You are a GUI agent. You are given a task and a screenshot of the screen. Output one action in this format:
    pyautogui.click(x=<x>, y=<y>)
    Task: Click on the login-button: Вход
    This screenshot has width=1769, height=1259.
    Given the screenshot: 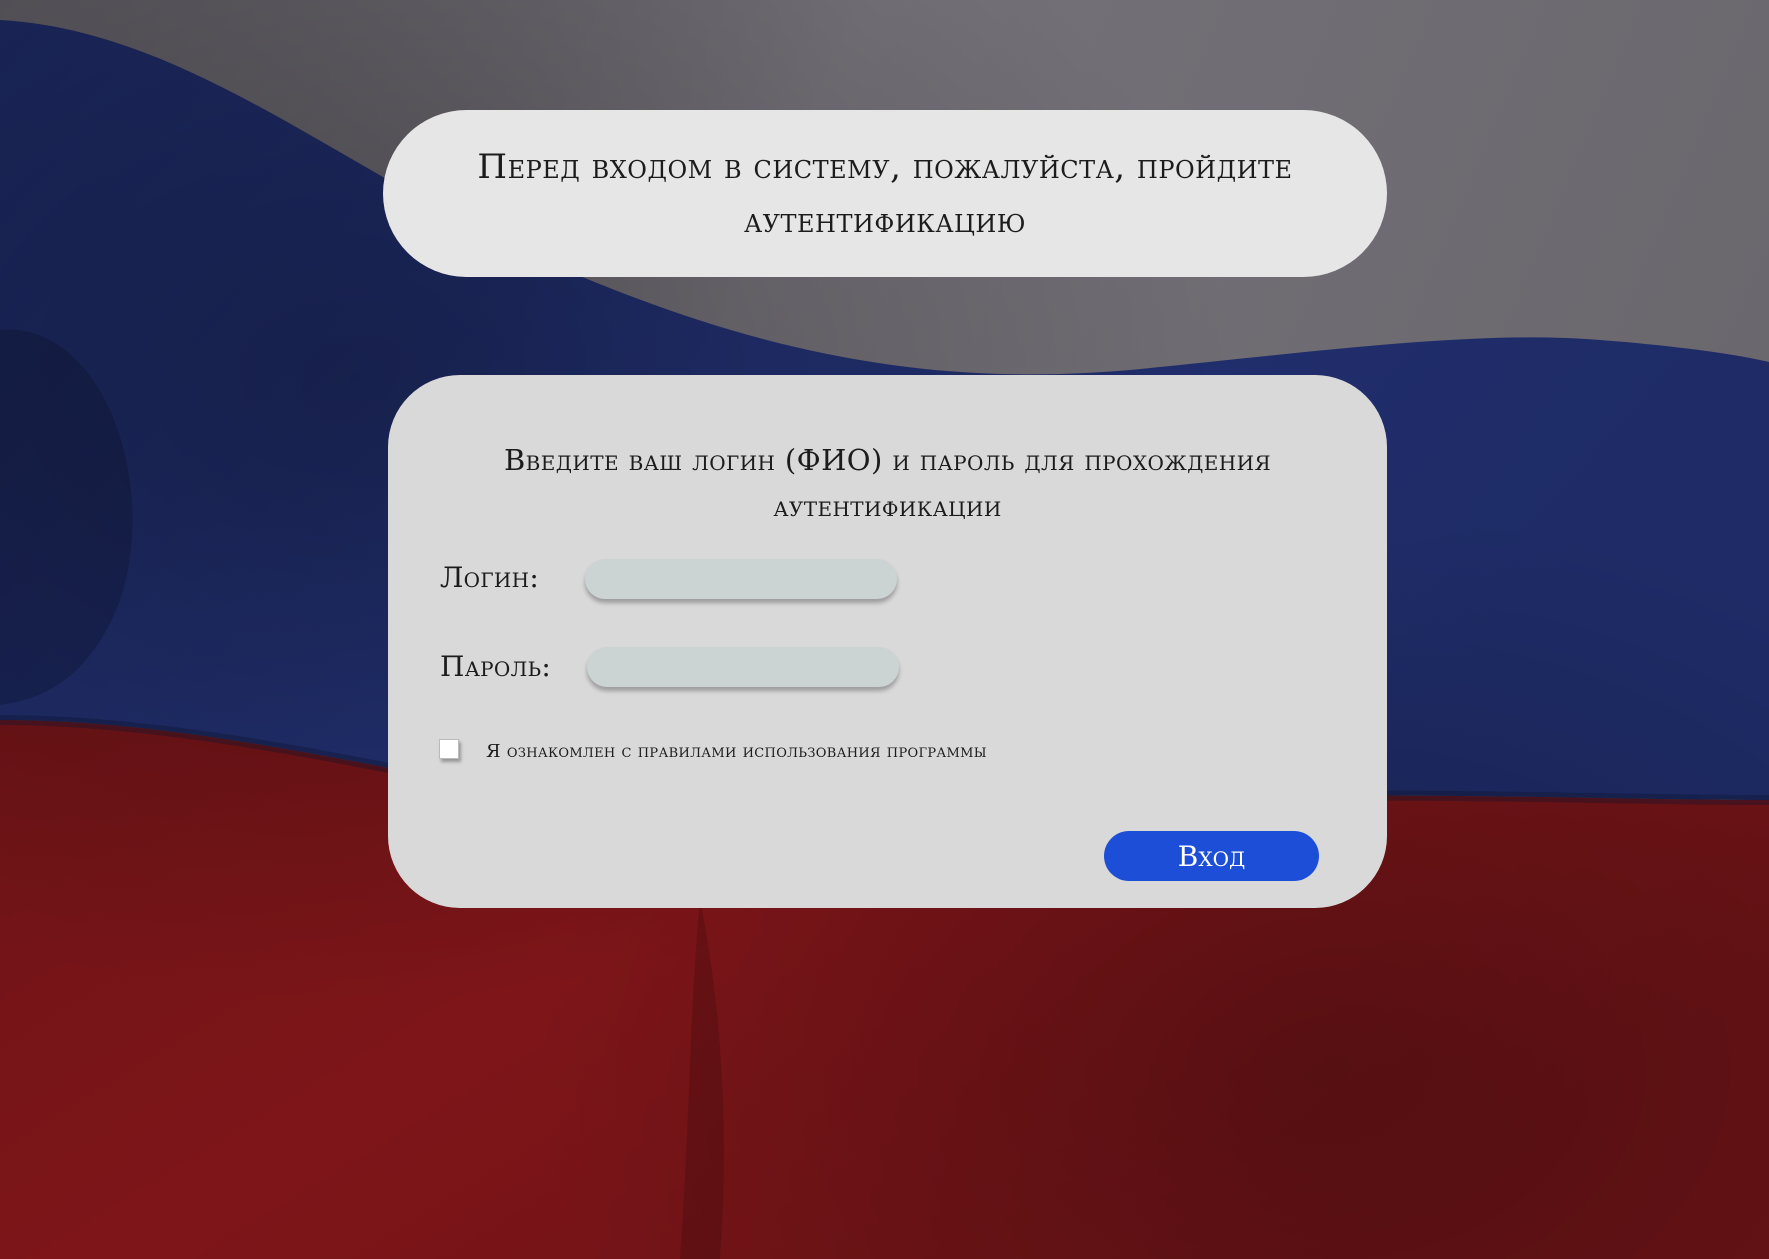 What is the action you would take?
    pyautogui.click(x=1211, y=856)
    